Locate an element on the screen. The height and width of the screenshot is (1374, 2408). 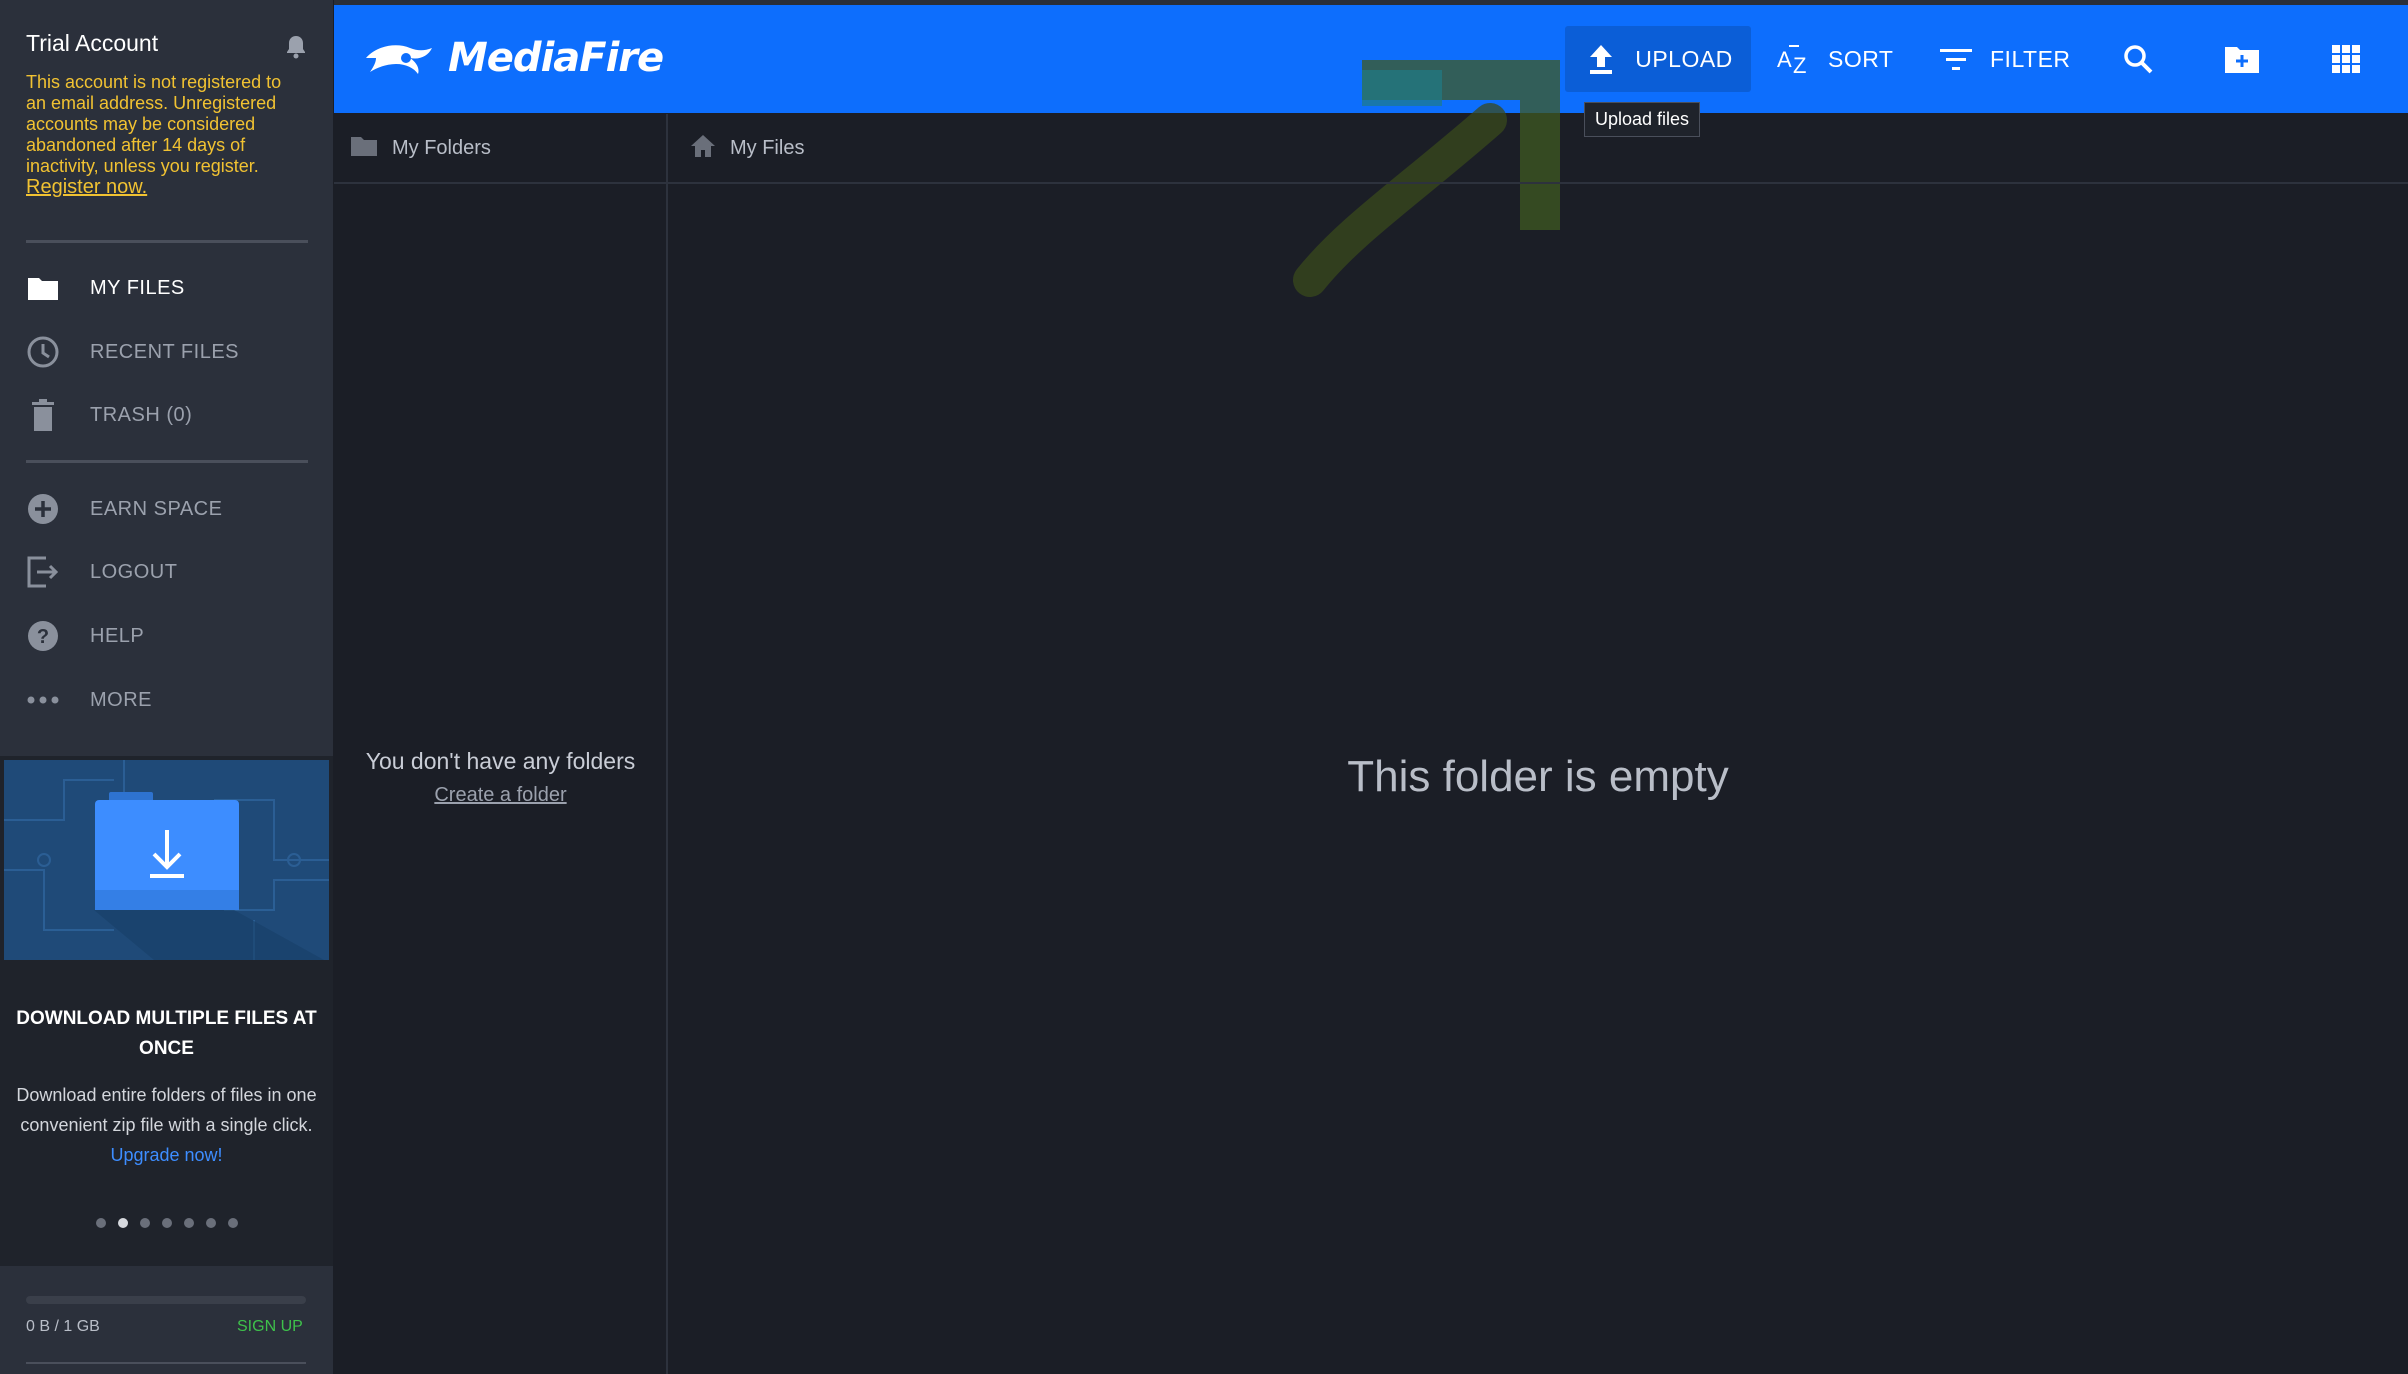
grid-view-button is located at coordinates (2346, 59).